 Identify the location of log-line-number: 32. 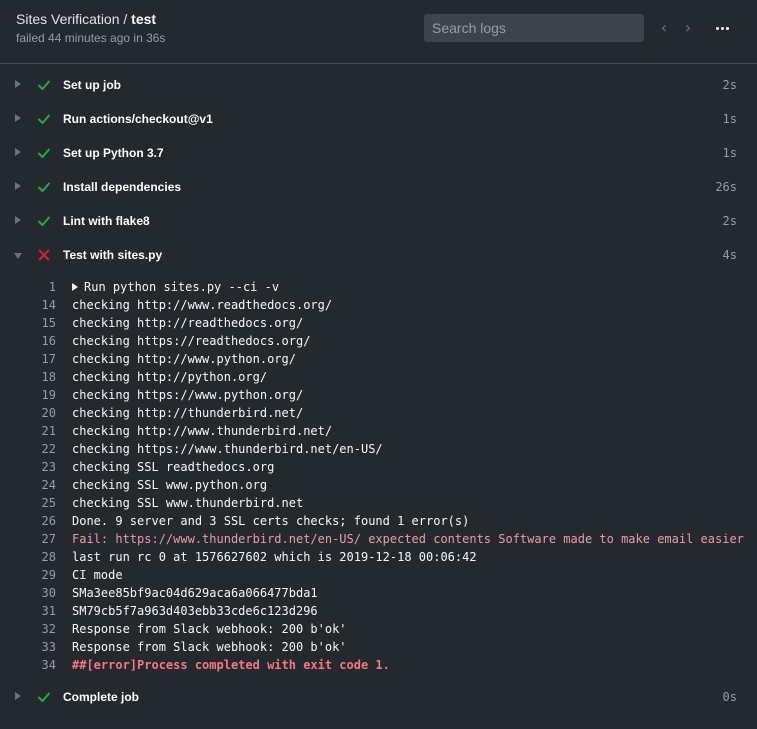
(40, 629).